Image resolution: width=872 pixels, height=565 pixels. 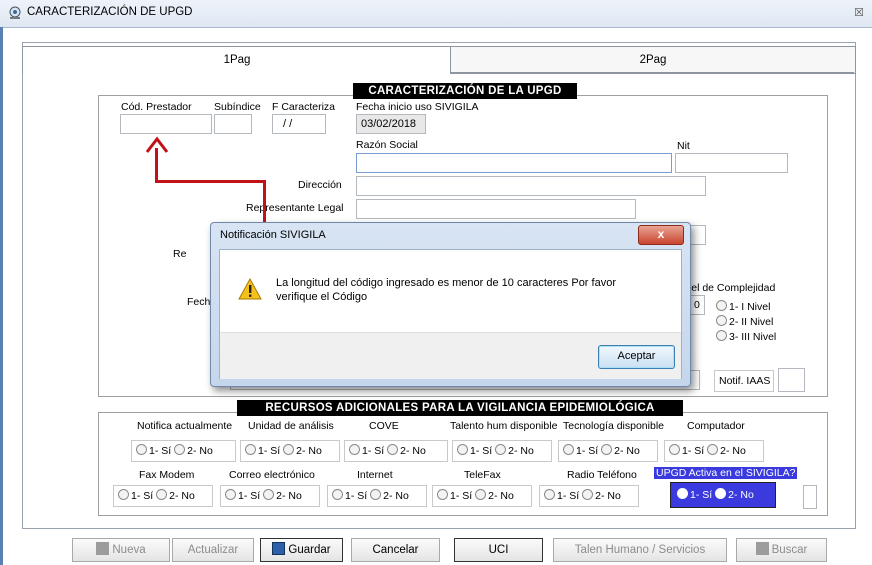 What do you see at coordinates (299, 124) in the screenshot?
I see `f-caracteriza-input: / /` at bounding box center [299, 124].